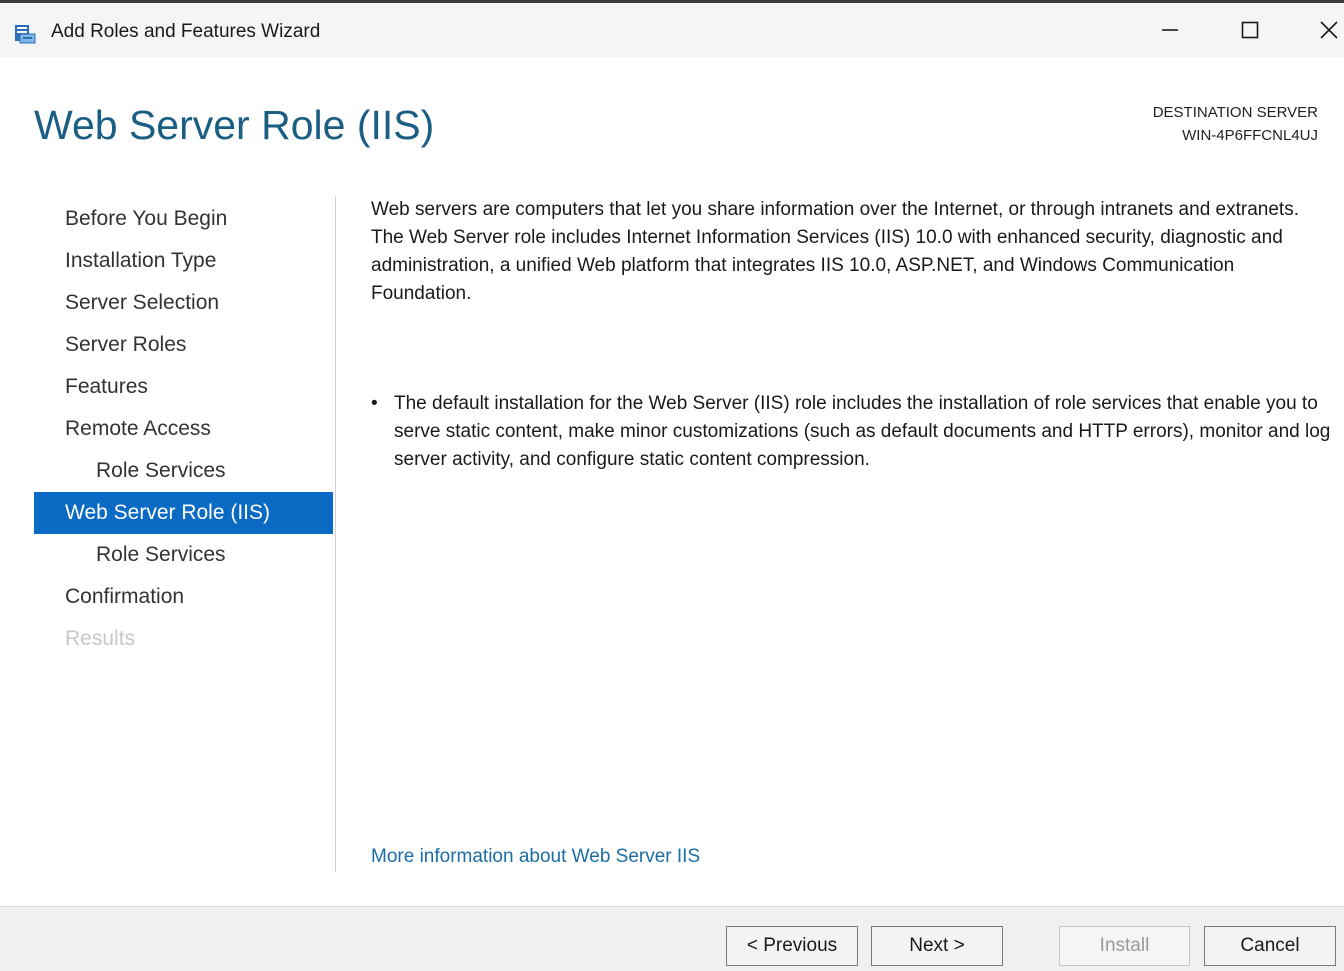 The image size is (1344, 971). I want to click on nav-item-before-you-begin: Before You Begin, so click(183, 219).